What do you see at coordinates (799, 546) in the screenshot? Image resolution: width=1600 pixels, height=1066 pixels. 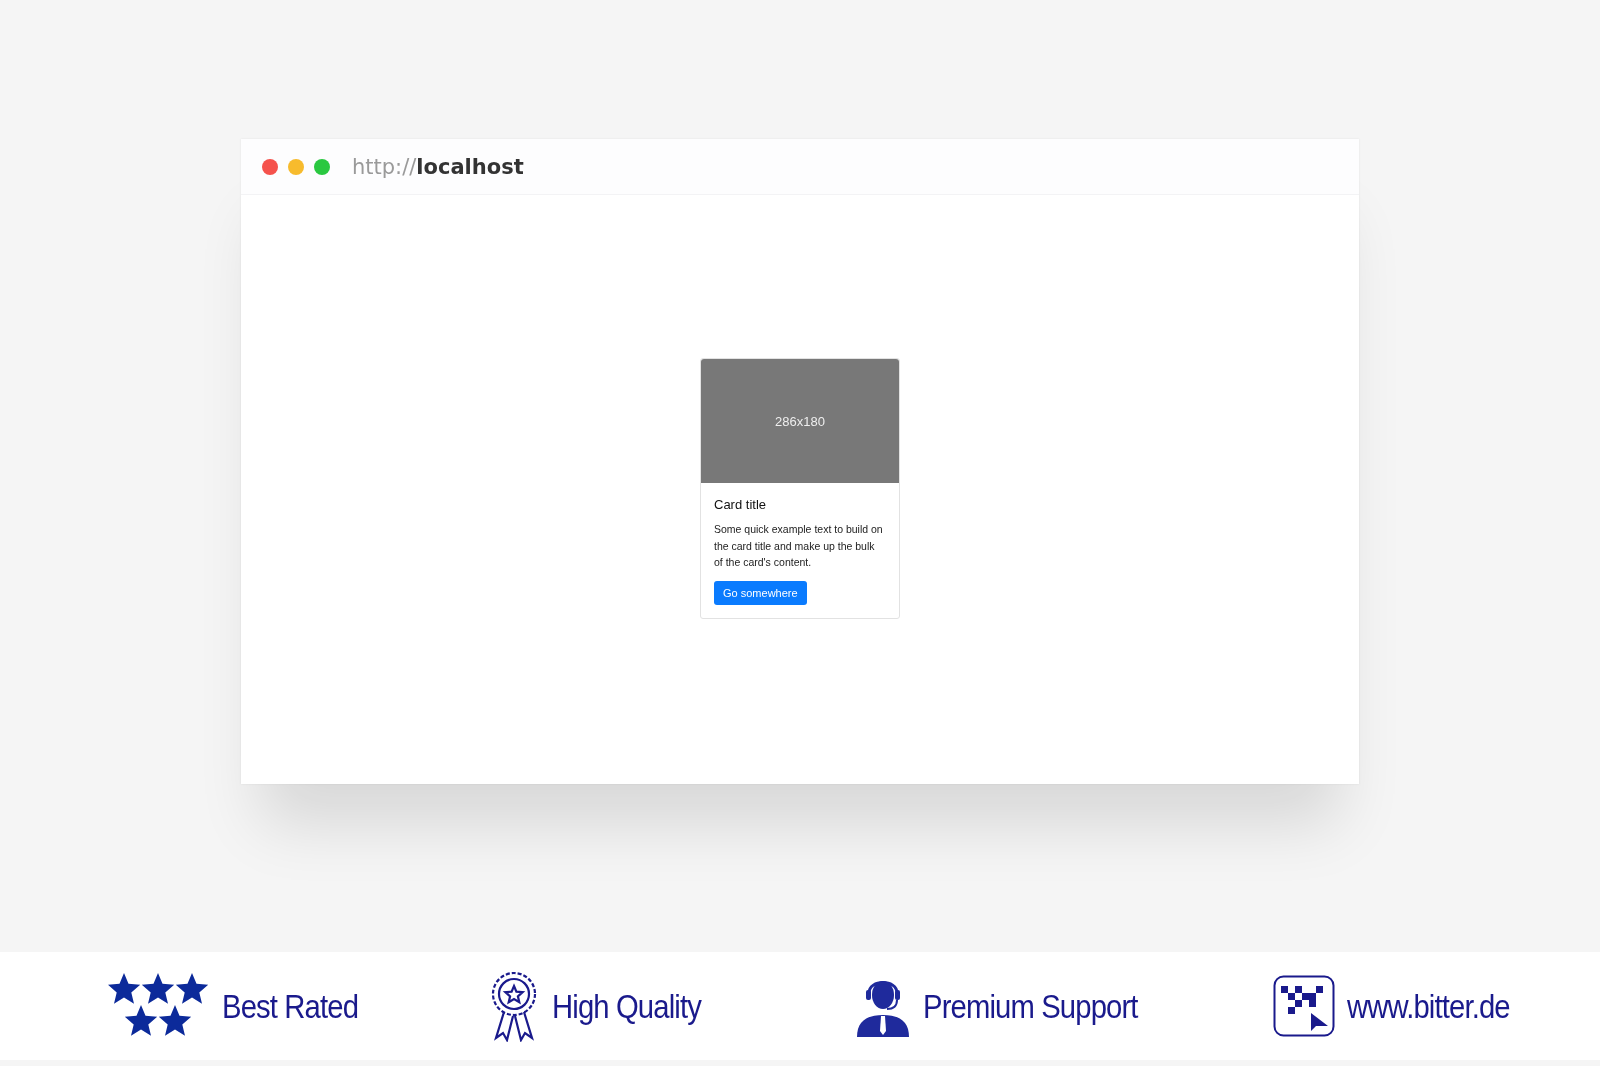 I see `card-text: Some quick example text to build on the card title and make up the bulk of the card's content.` at bounding box center [799, 546].